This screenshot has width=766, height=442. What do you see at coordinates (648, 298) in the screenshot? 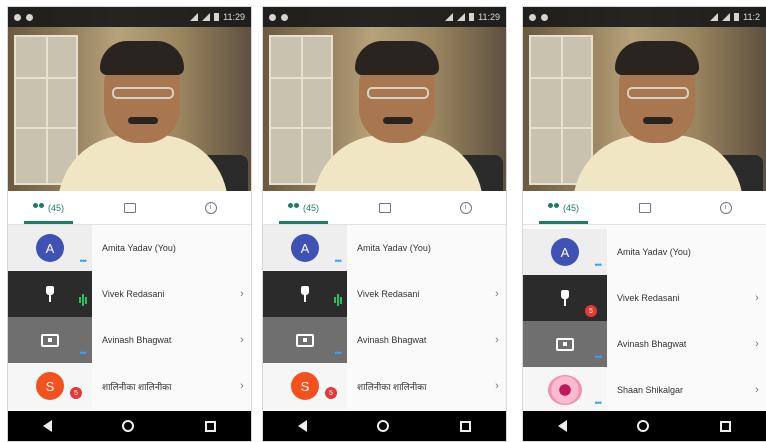
I see `participant-name: Vivek Redasani` at bounding box center [648, 298].